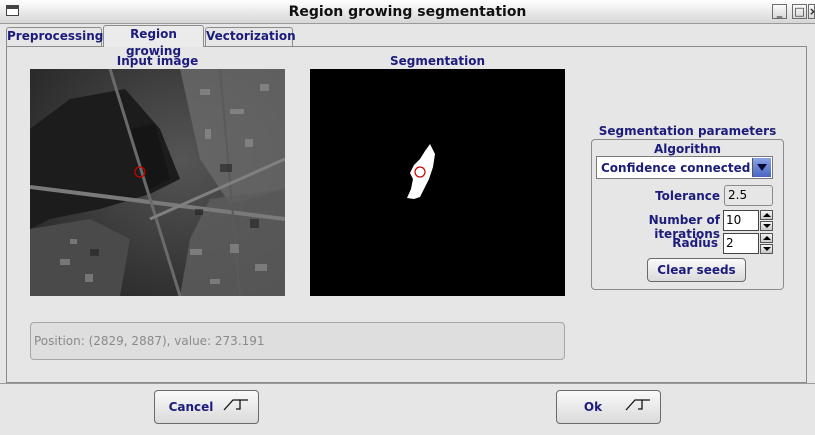 The image size is (815, 435). I want to click on iterations-input: 10, so click(741, 220).